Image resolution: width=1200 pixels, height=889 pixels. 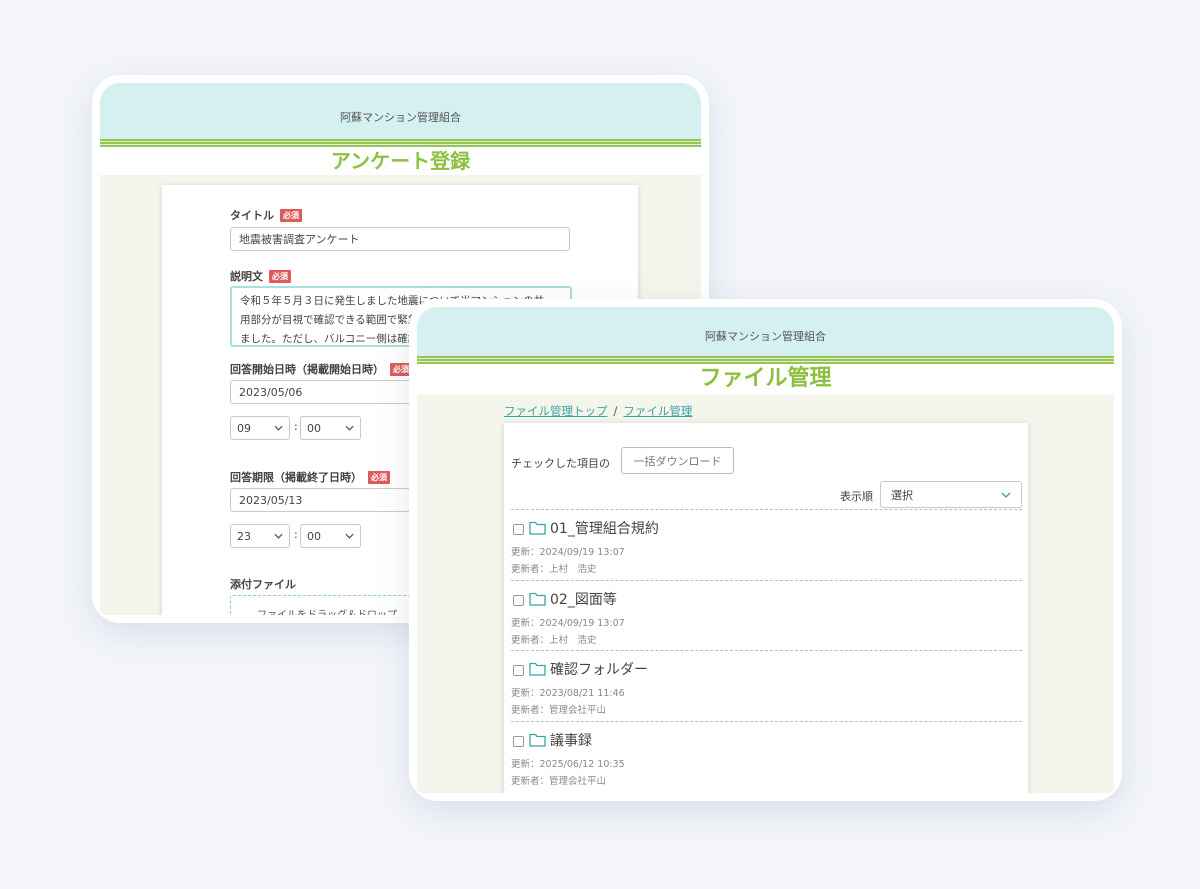 What do you see at coordinates (599, 669) in the screenshot?
I see `folder-name: 確認フォルダー` at bounding box center [599, 669].